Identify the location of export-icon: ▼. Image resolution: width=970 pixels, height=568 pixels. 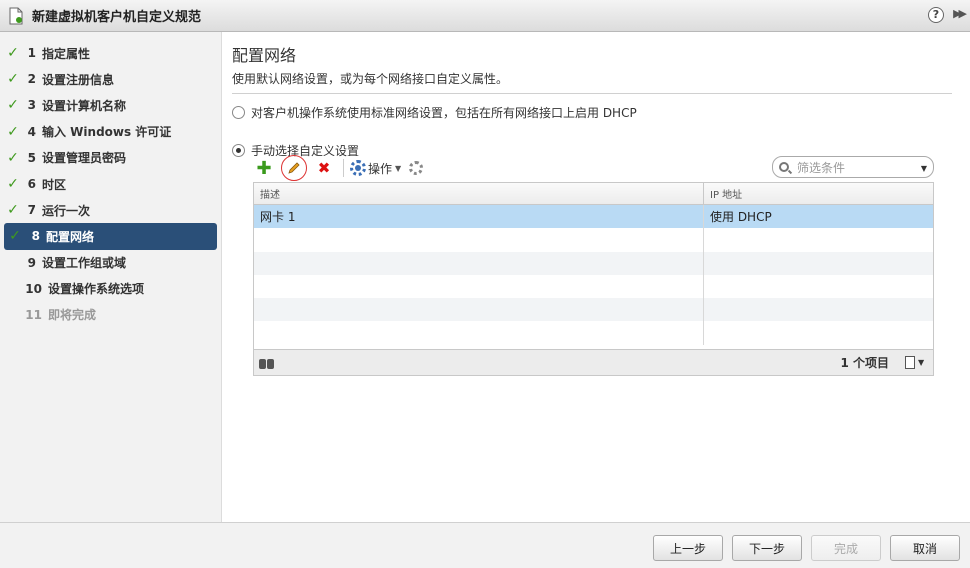
(916, 363).